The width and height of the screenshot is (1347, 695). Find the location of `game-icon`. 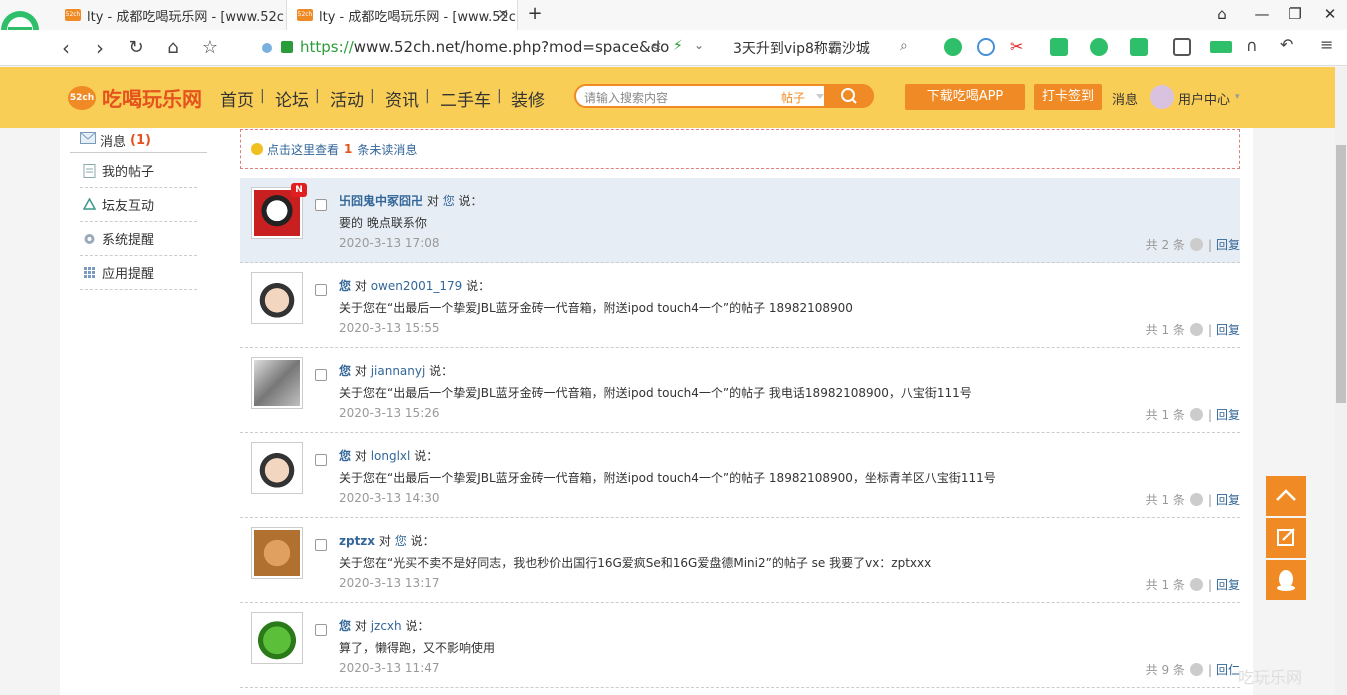

game-icon is located at coordinates (1139, 47).